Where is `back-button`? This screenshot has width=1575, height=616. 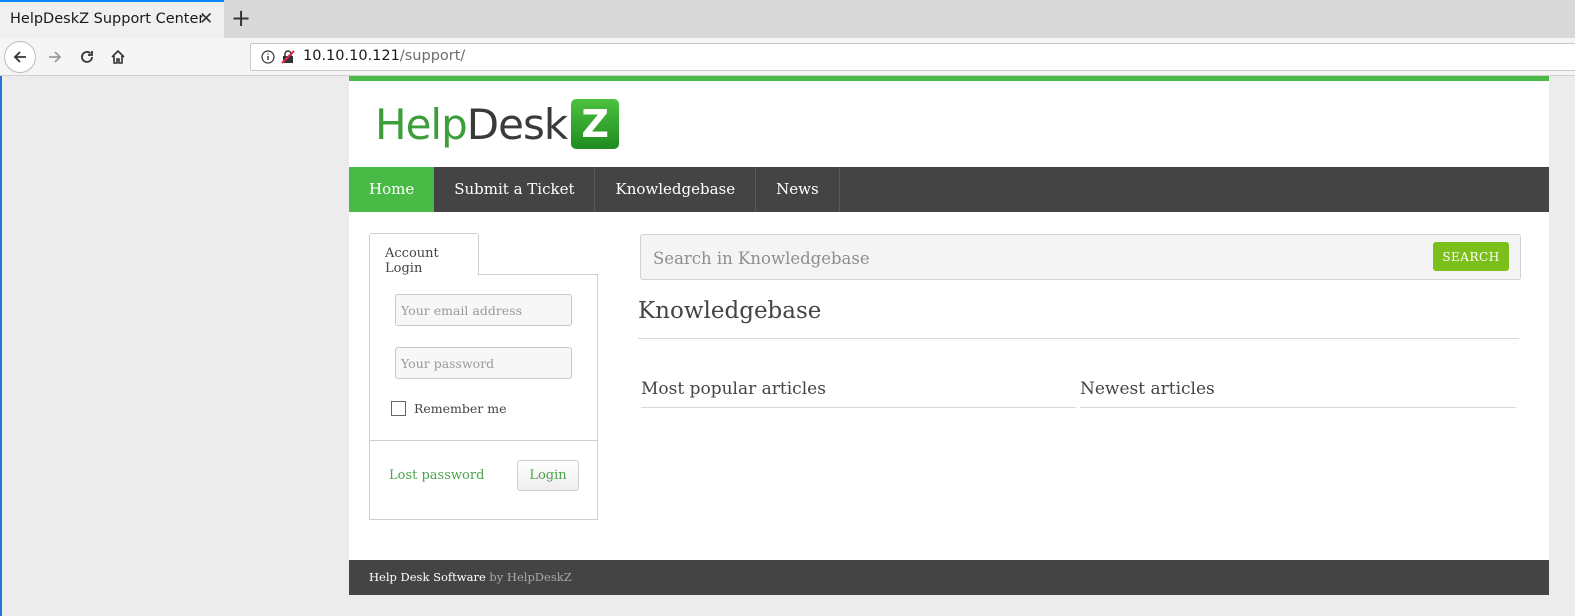 back-button is located at coordinates (20, 57).